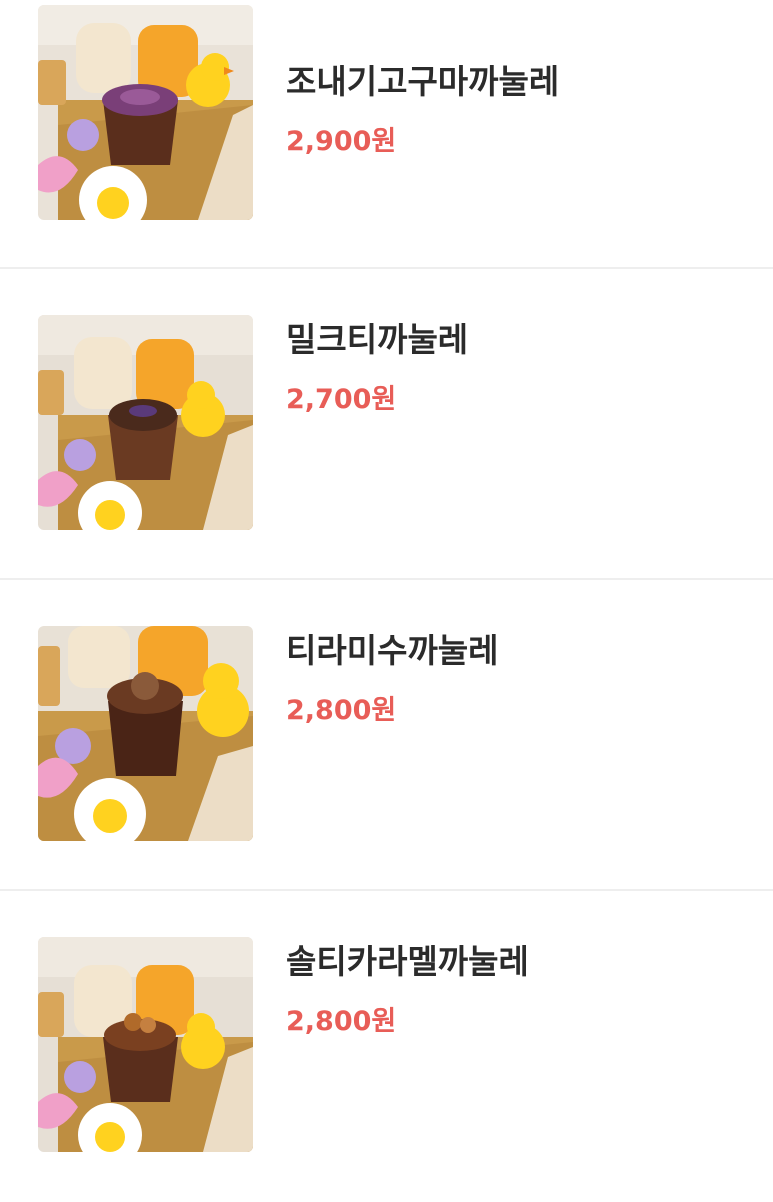 This screenshot has width=773, height=1202. Describe the element at coordinates (392, 679) in the screenshot. I see `menu-item-info: 티라미수까눌레 2,800원` at that location.